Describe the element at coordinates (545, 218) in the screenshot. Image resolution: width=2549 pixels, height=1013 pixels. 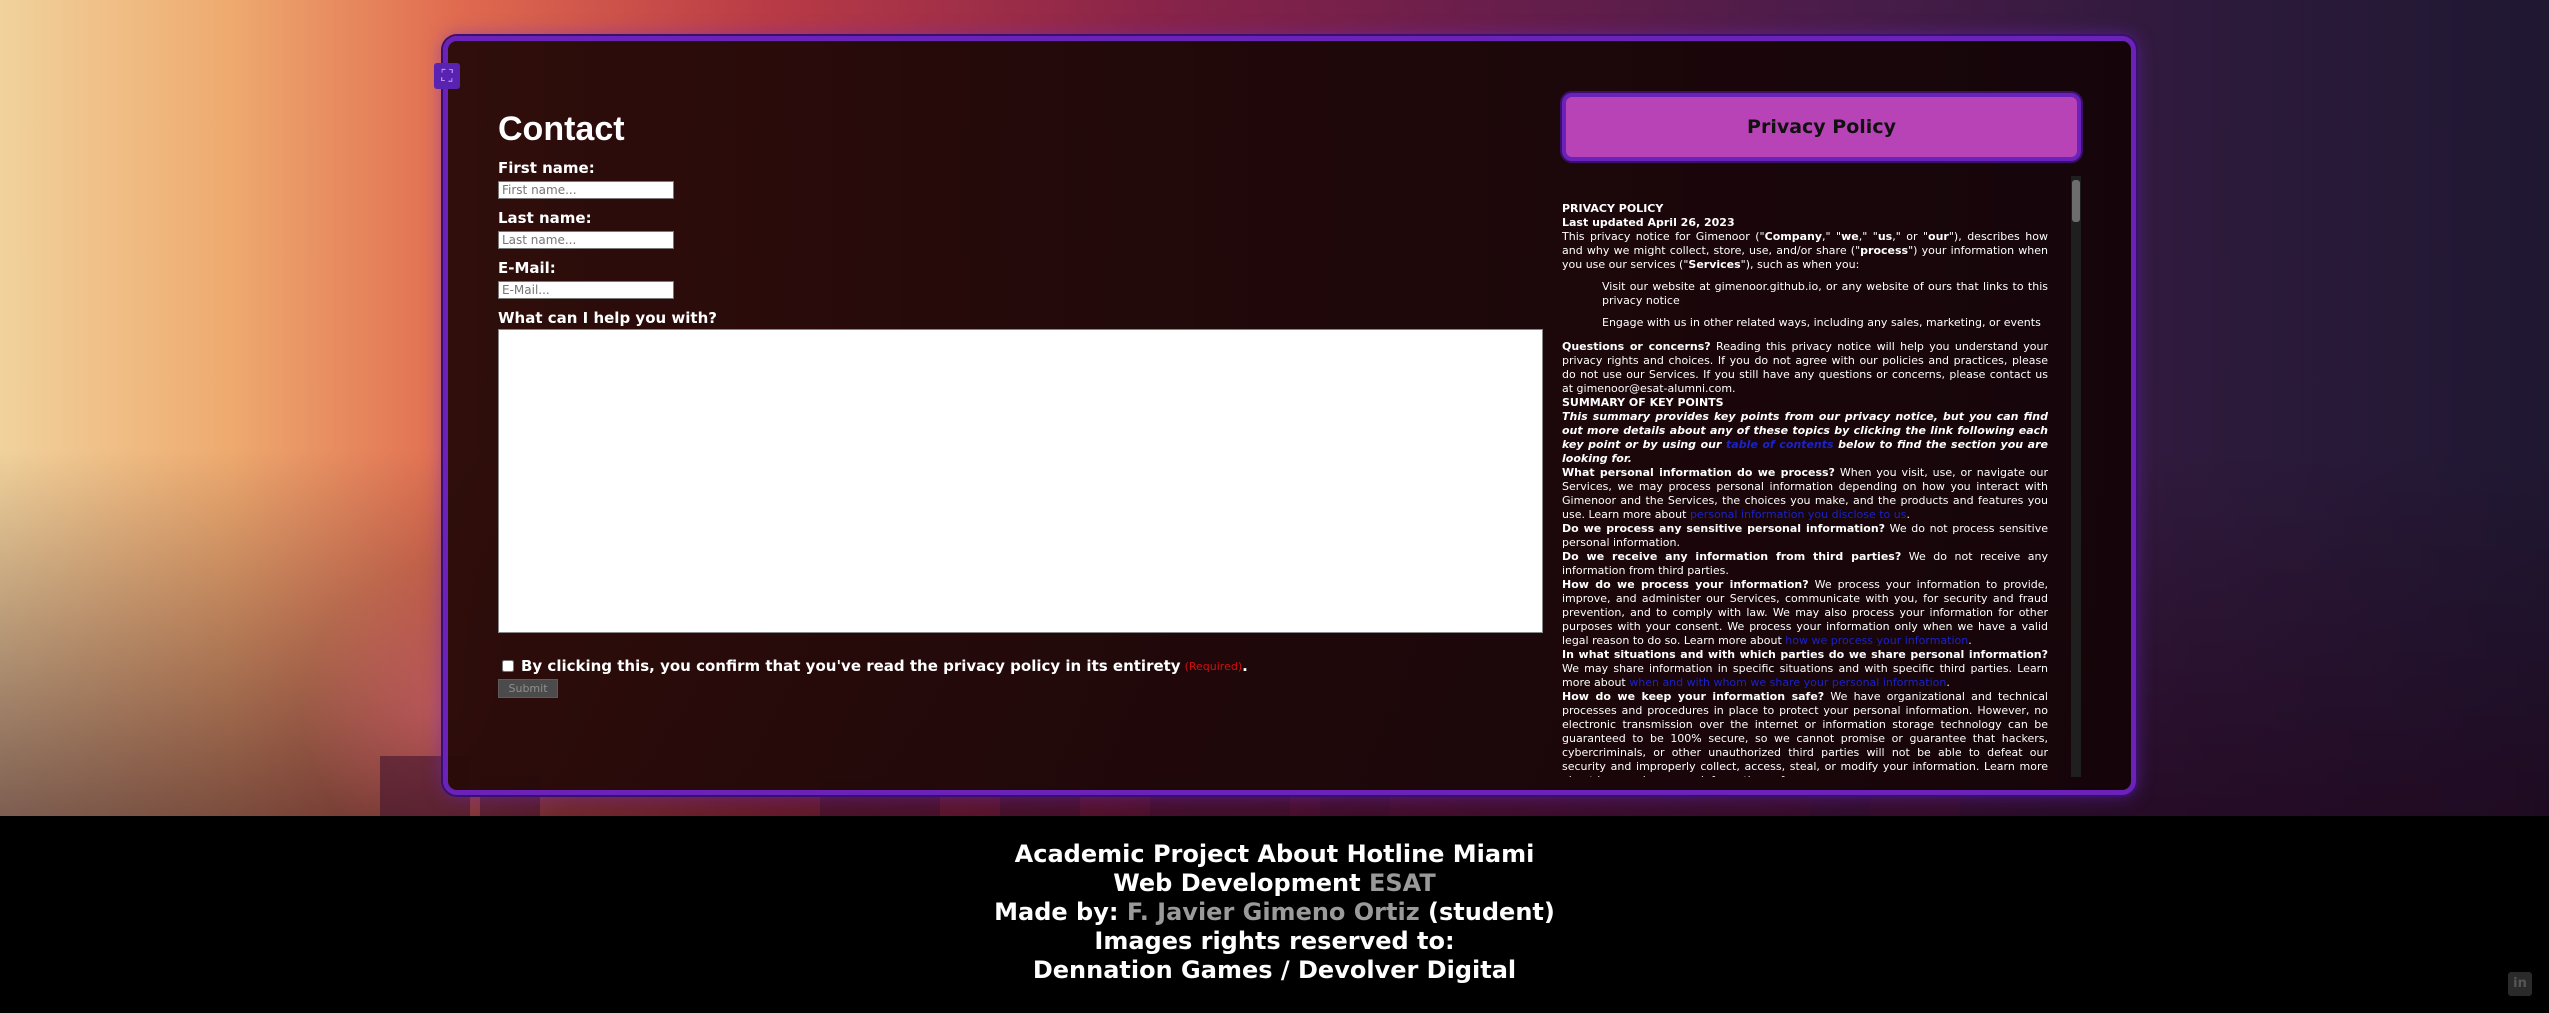
I see `last-name-label: Last name:` at that location.